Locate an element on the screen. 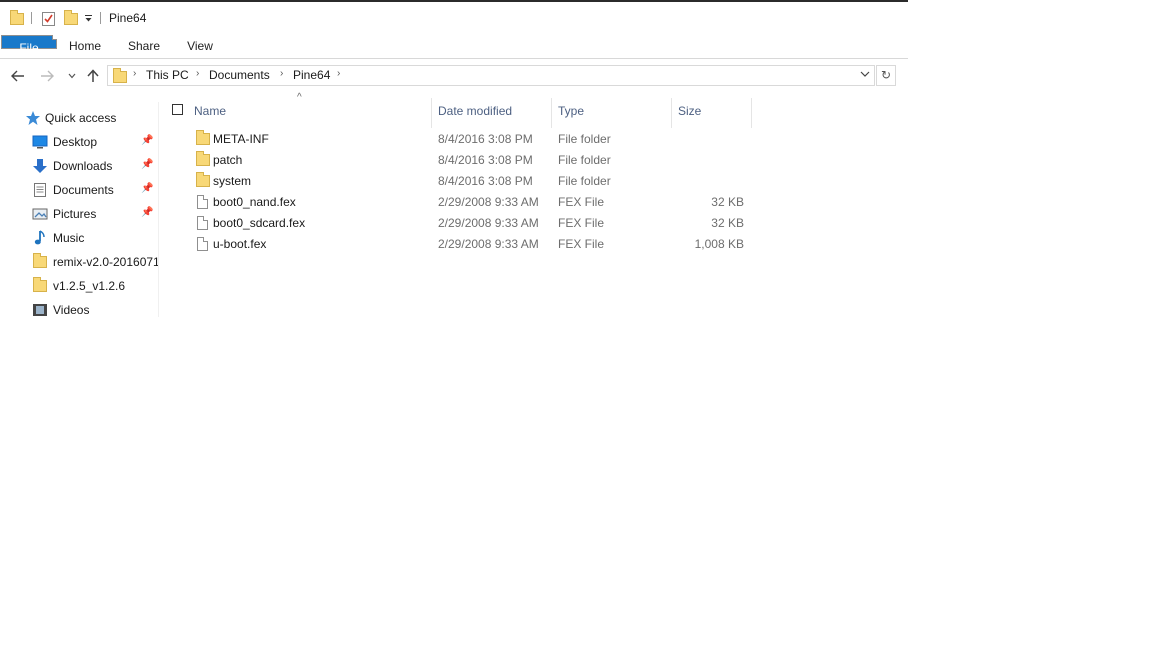 The width and height of the screenshot is (1152, 648). download-icon is located at coordinates (40, 166).